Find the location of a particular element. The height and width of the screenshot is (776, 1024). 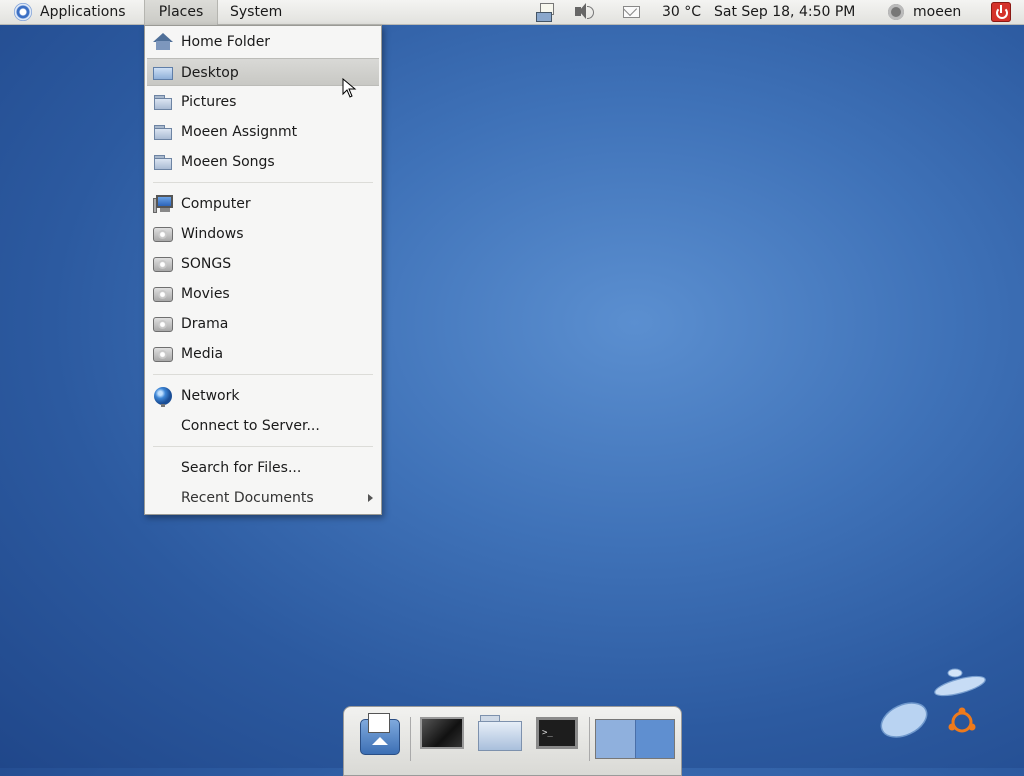

menu-item-moeen-assignmt: Moeen Assignmt is located at coordinates (263, 132).